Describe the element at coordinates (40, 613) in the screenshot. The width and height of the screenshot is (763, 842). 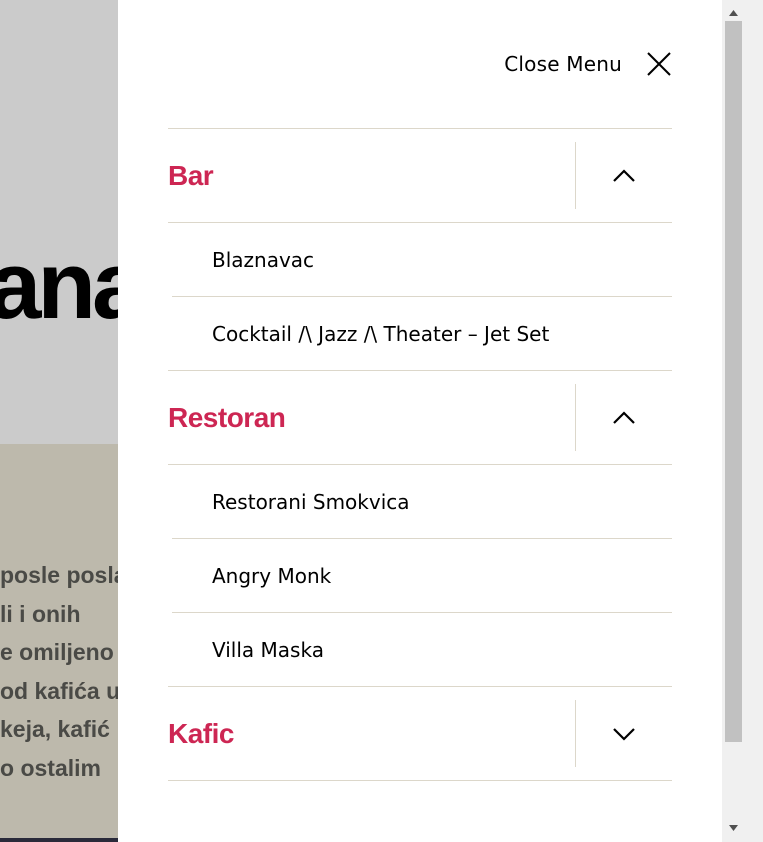
I see `paragraph-line: li i onih` at that location.